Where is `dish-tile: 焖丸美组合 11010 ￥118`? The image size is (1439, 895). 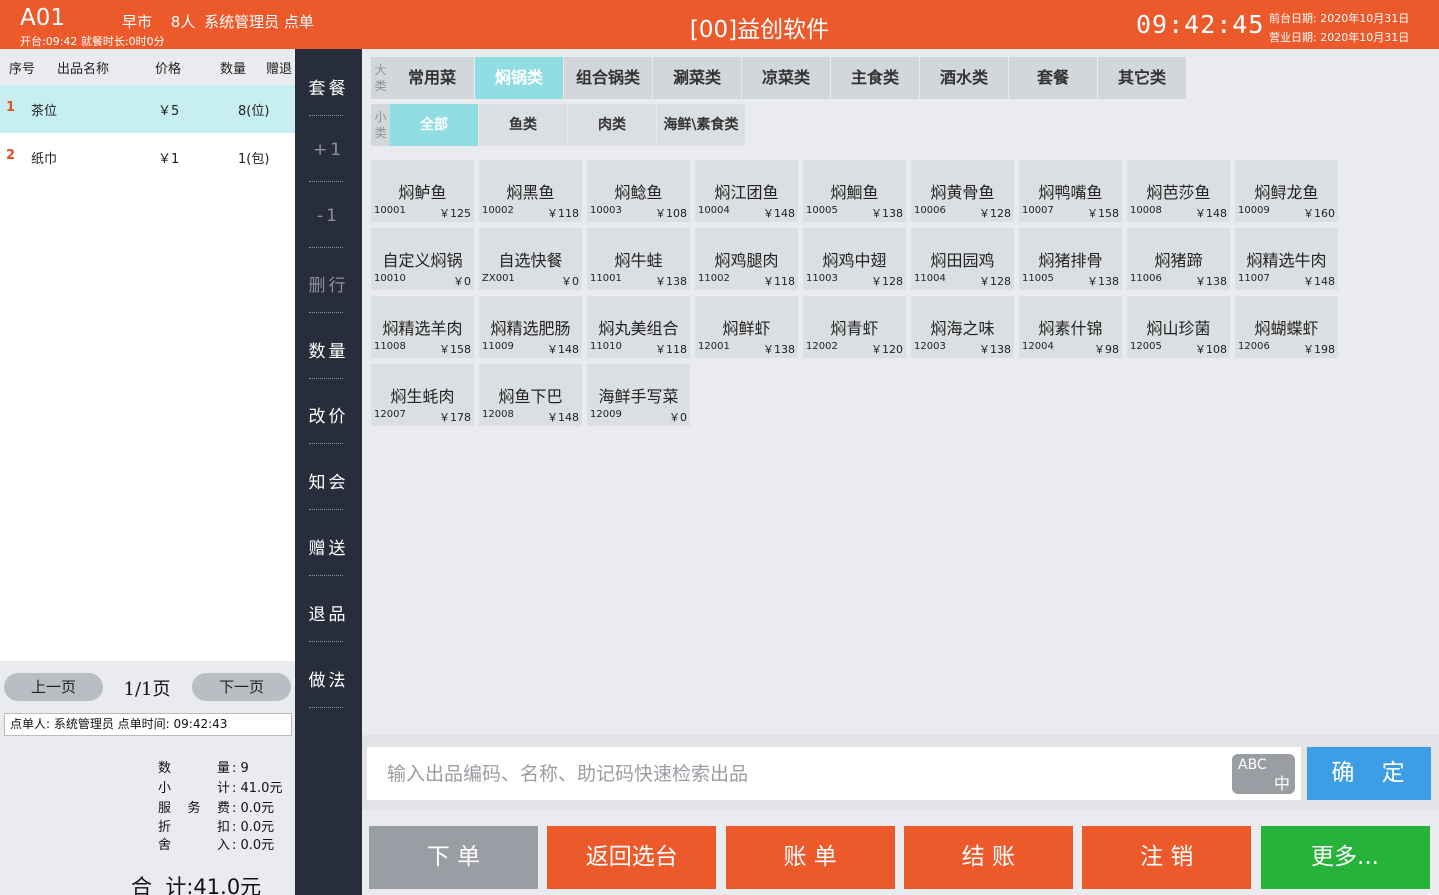 dish-tile: 焖丸美组合 11010 ￥118 is located at coordinates (638, 327).